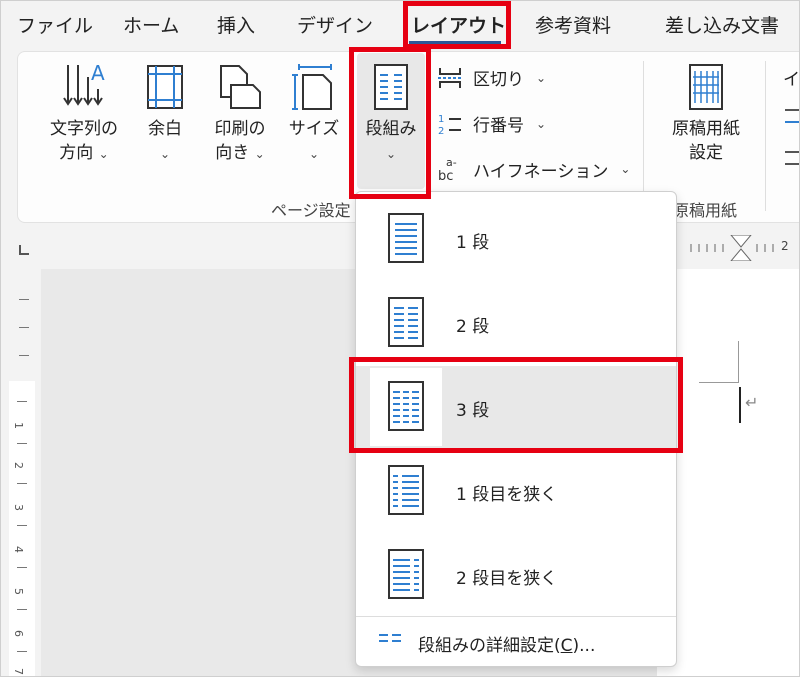 Image resolution: width=800 pixels, height=677 pixels. What do you see at coordinates (516, 239) in the screenshot?
I see `menu-item-one-column: 1 段` at bounding box center [516, 239].